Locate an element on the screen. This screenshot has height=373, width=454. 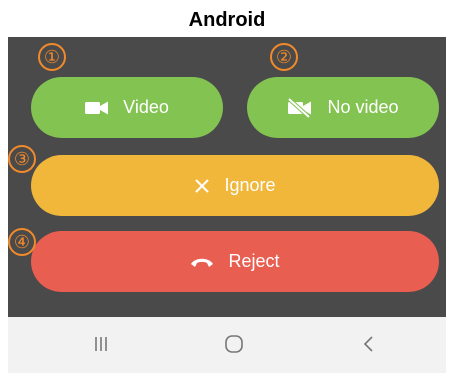
home-button is located at coordinates (234, 346).